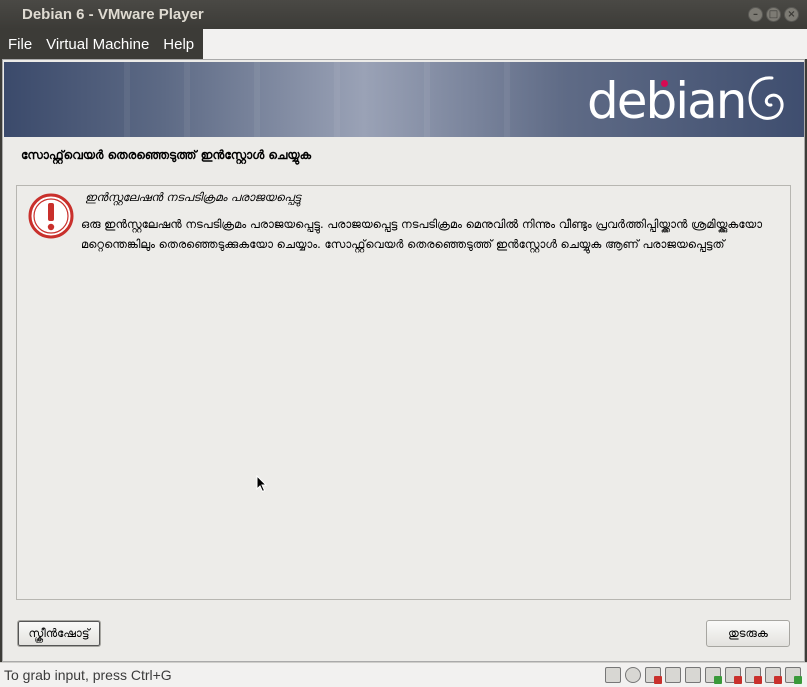 The image size is (807, 687). What do you see at coordinates (791, 14) in the screenshot?
I see `close-button: ×` at bounding box center [791, 14].